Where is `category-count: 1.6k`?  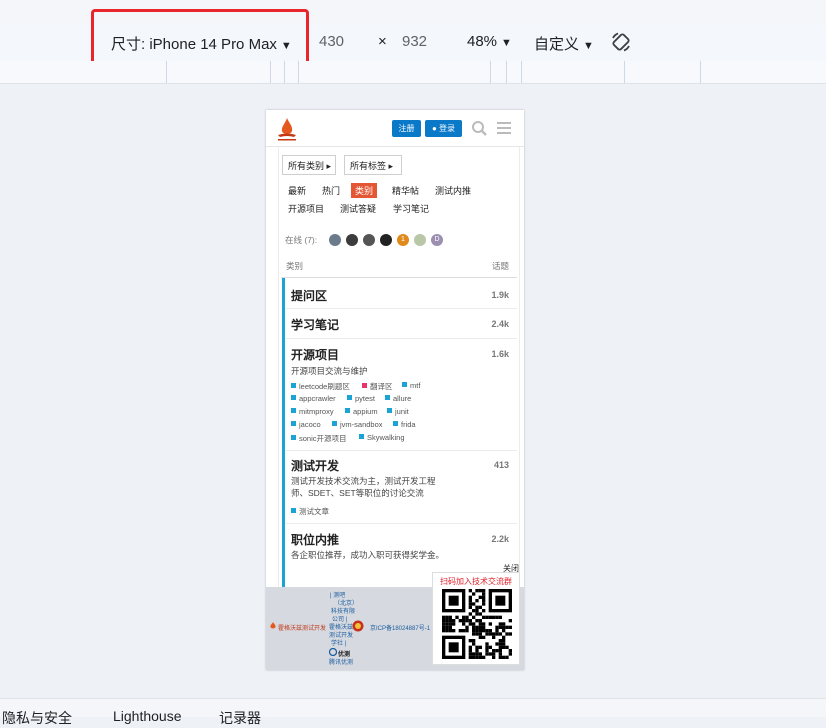 category-count: 1.6k is located at coordinates (500, 354).